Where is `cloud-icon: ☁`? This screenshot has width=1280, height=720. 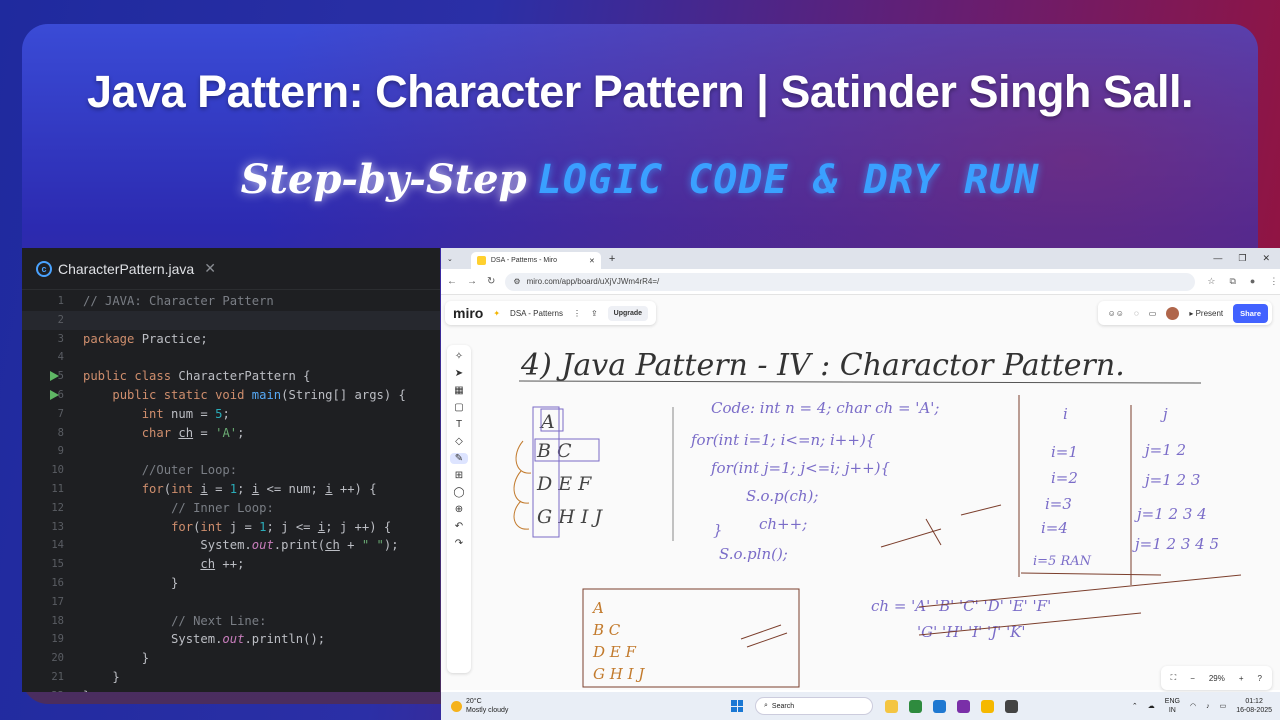 cloud-icon: ☁ is located at coordinates (1151, 706).